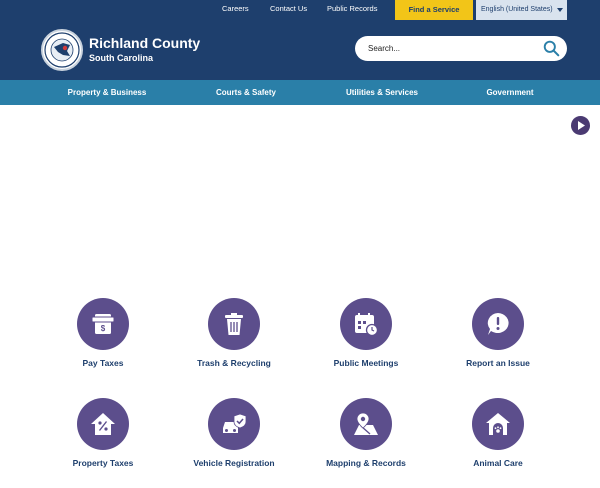 Image resolution: width=600 pixels, height=488 pixels. I want to click on quick-link-pay-taxes: $ Pay Taxes, so click(103, 343).